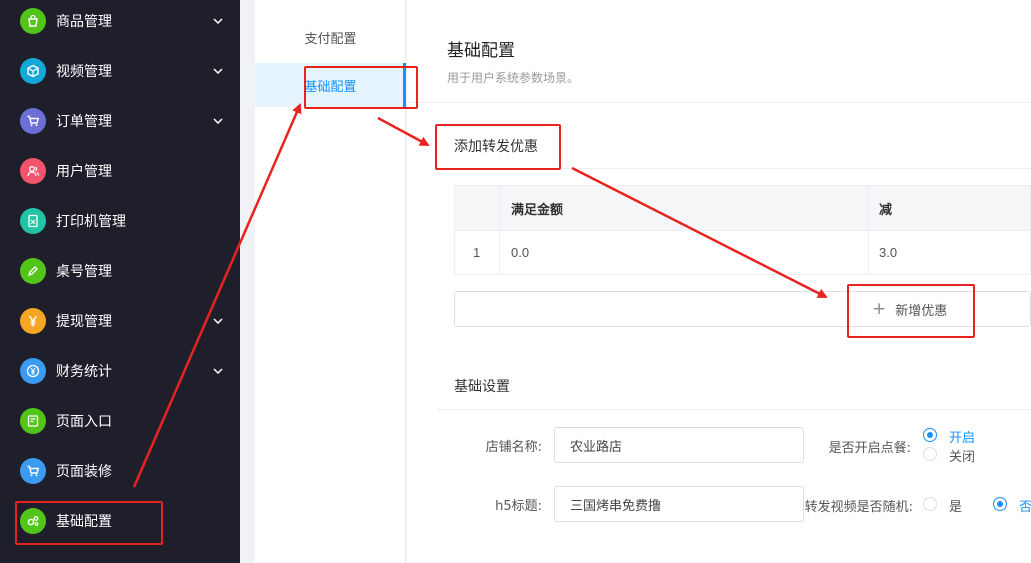 The width and height of the screenshot is (1031, 563). I want to click on cube-icon, so click(33, 71).